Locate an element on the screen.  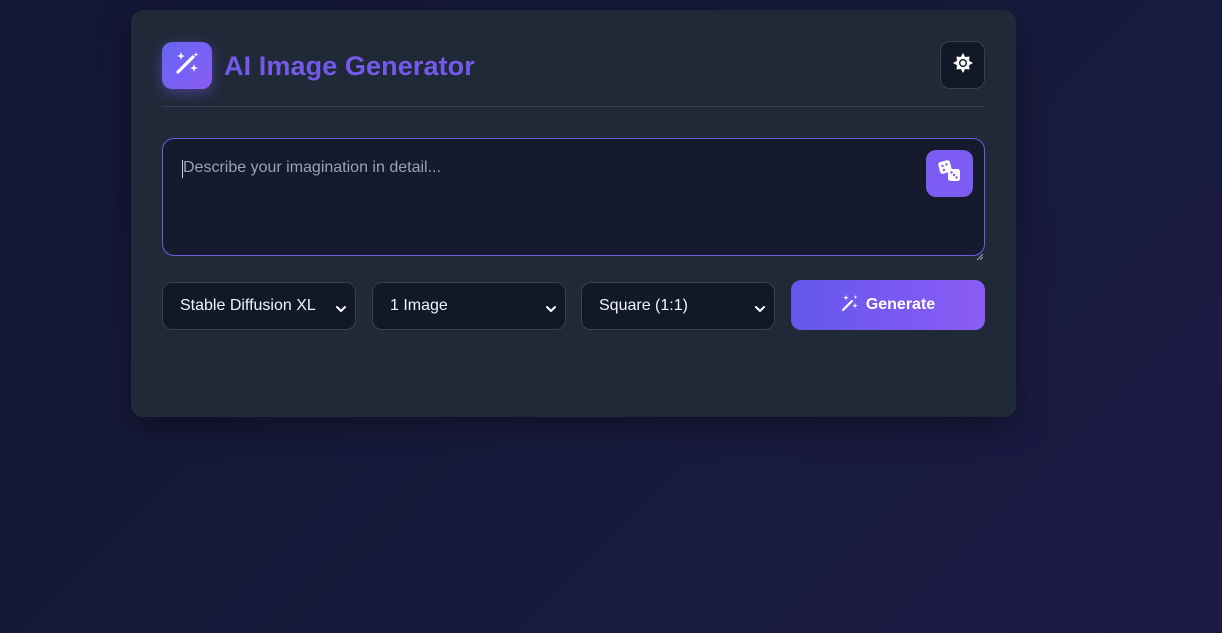
image-count-select: 1 Image is located at coordinates (469, 306).